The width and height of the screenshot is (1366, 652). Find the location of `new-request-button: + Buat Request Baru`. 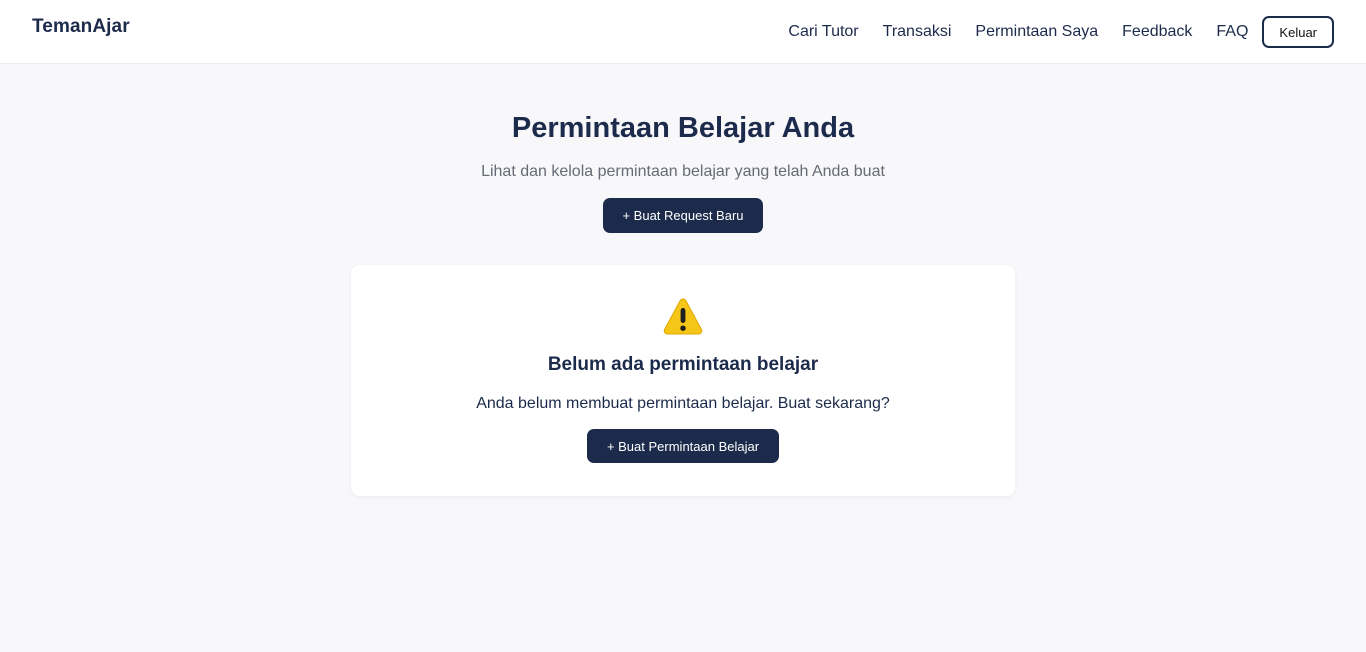

new-request-button: + Buat Request Baru is located at coordinates (683, 215).